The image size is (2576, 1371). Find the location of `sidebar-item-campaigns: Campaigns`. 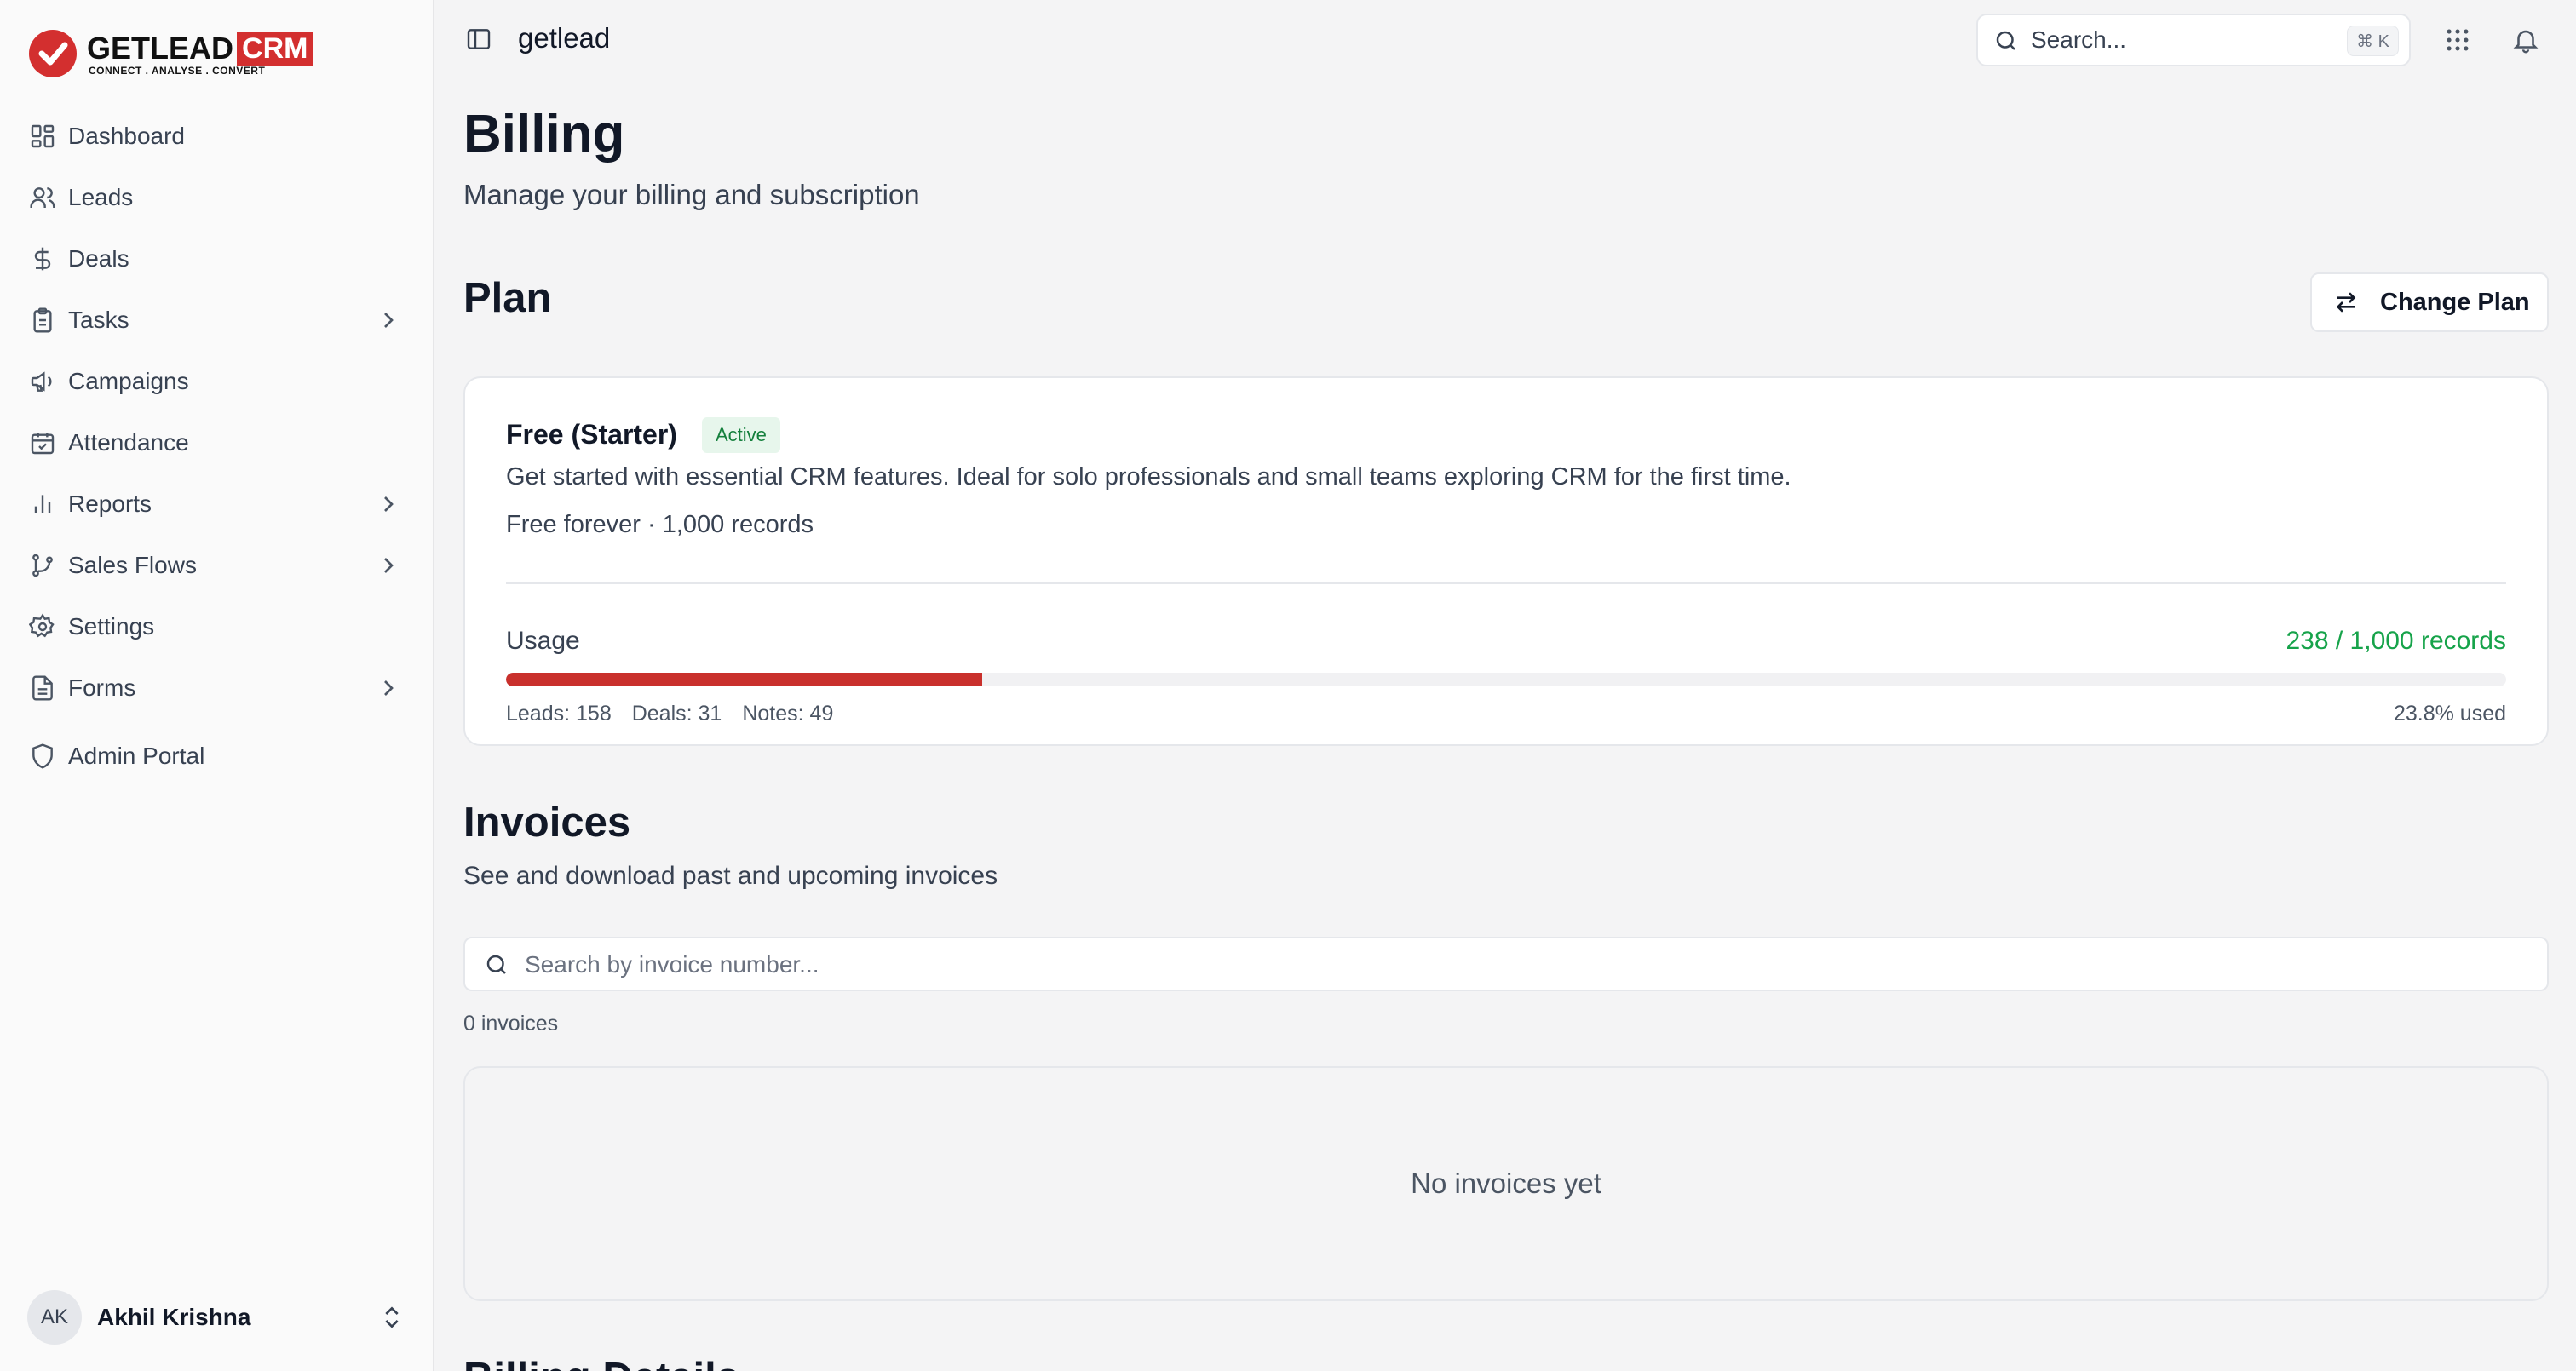

sidebar-item-campaigns: Campaigns is located at coordinates (217, 381).